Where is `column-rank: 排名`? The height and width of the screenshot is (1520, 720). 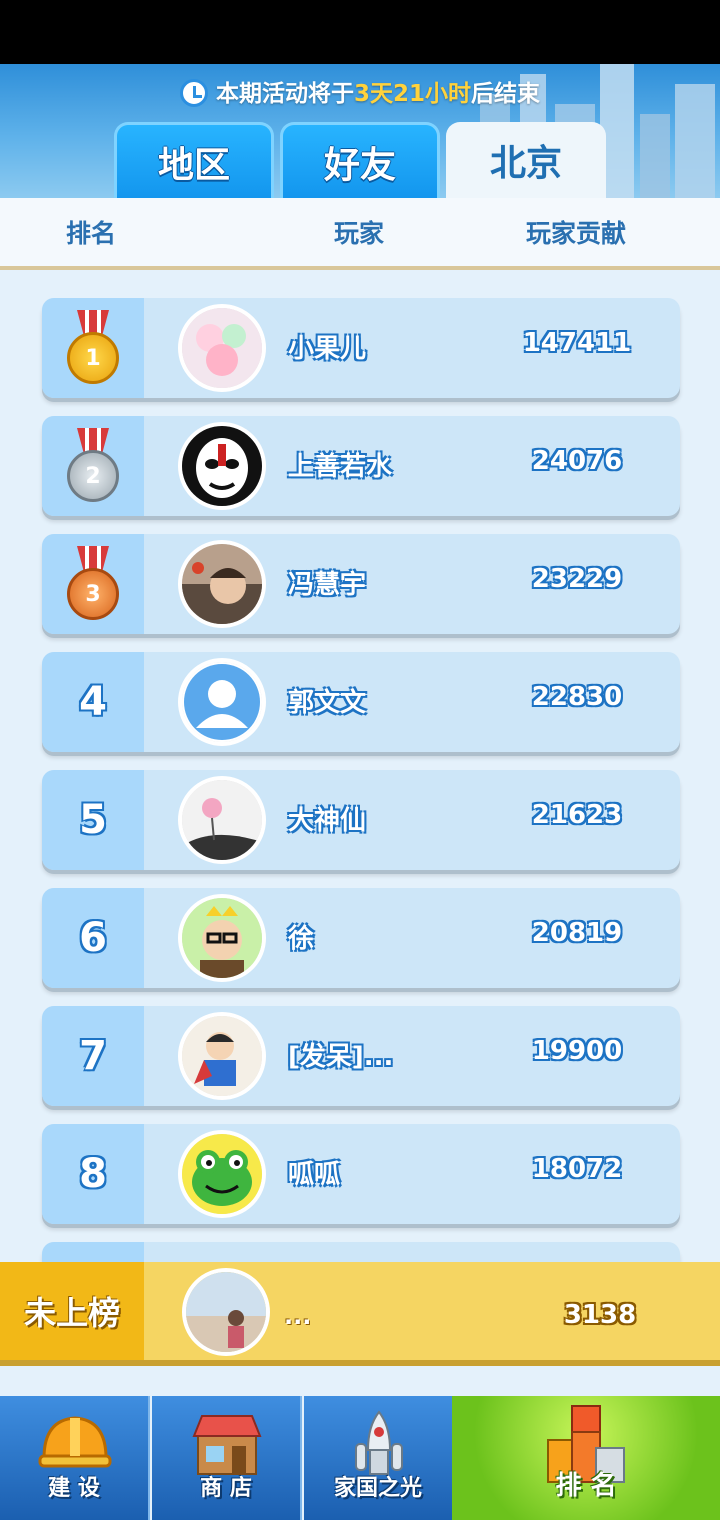
column-rank: 排名 is located at coordinates (91, 233).